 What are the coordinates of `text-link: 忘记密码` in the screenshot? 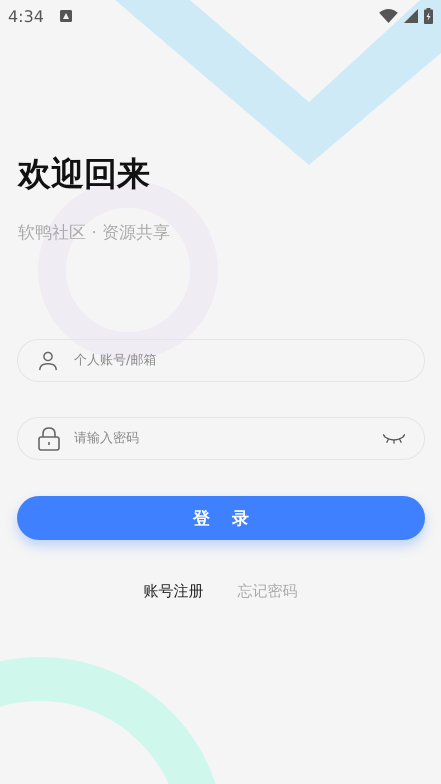 It's located at (268, 591).